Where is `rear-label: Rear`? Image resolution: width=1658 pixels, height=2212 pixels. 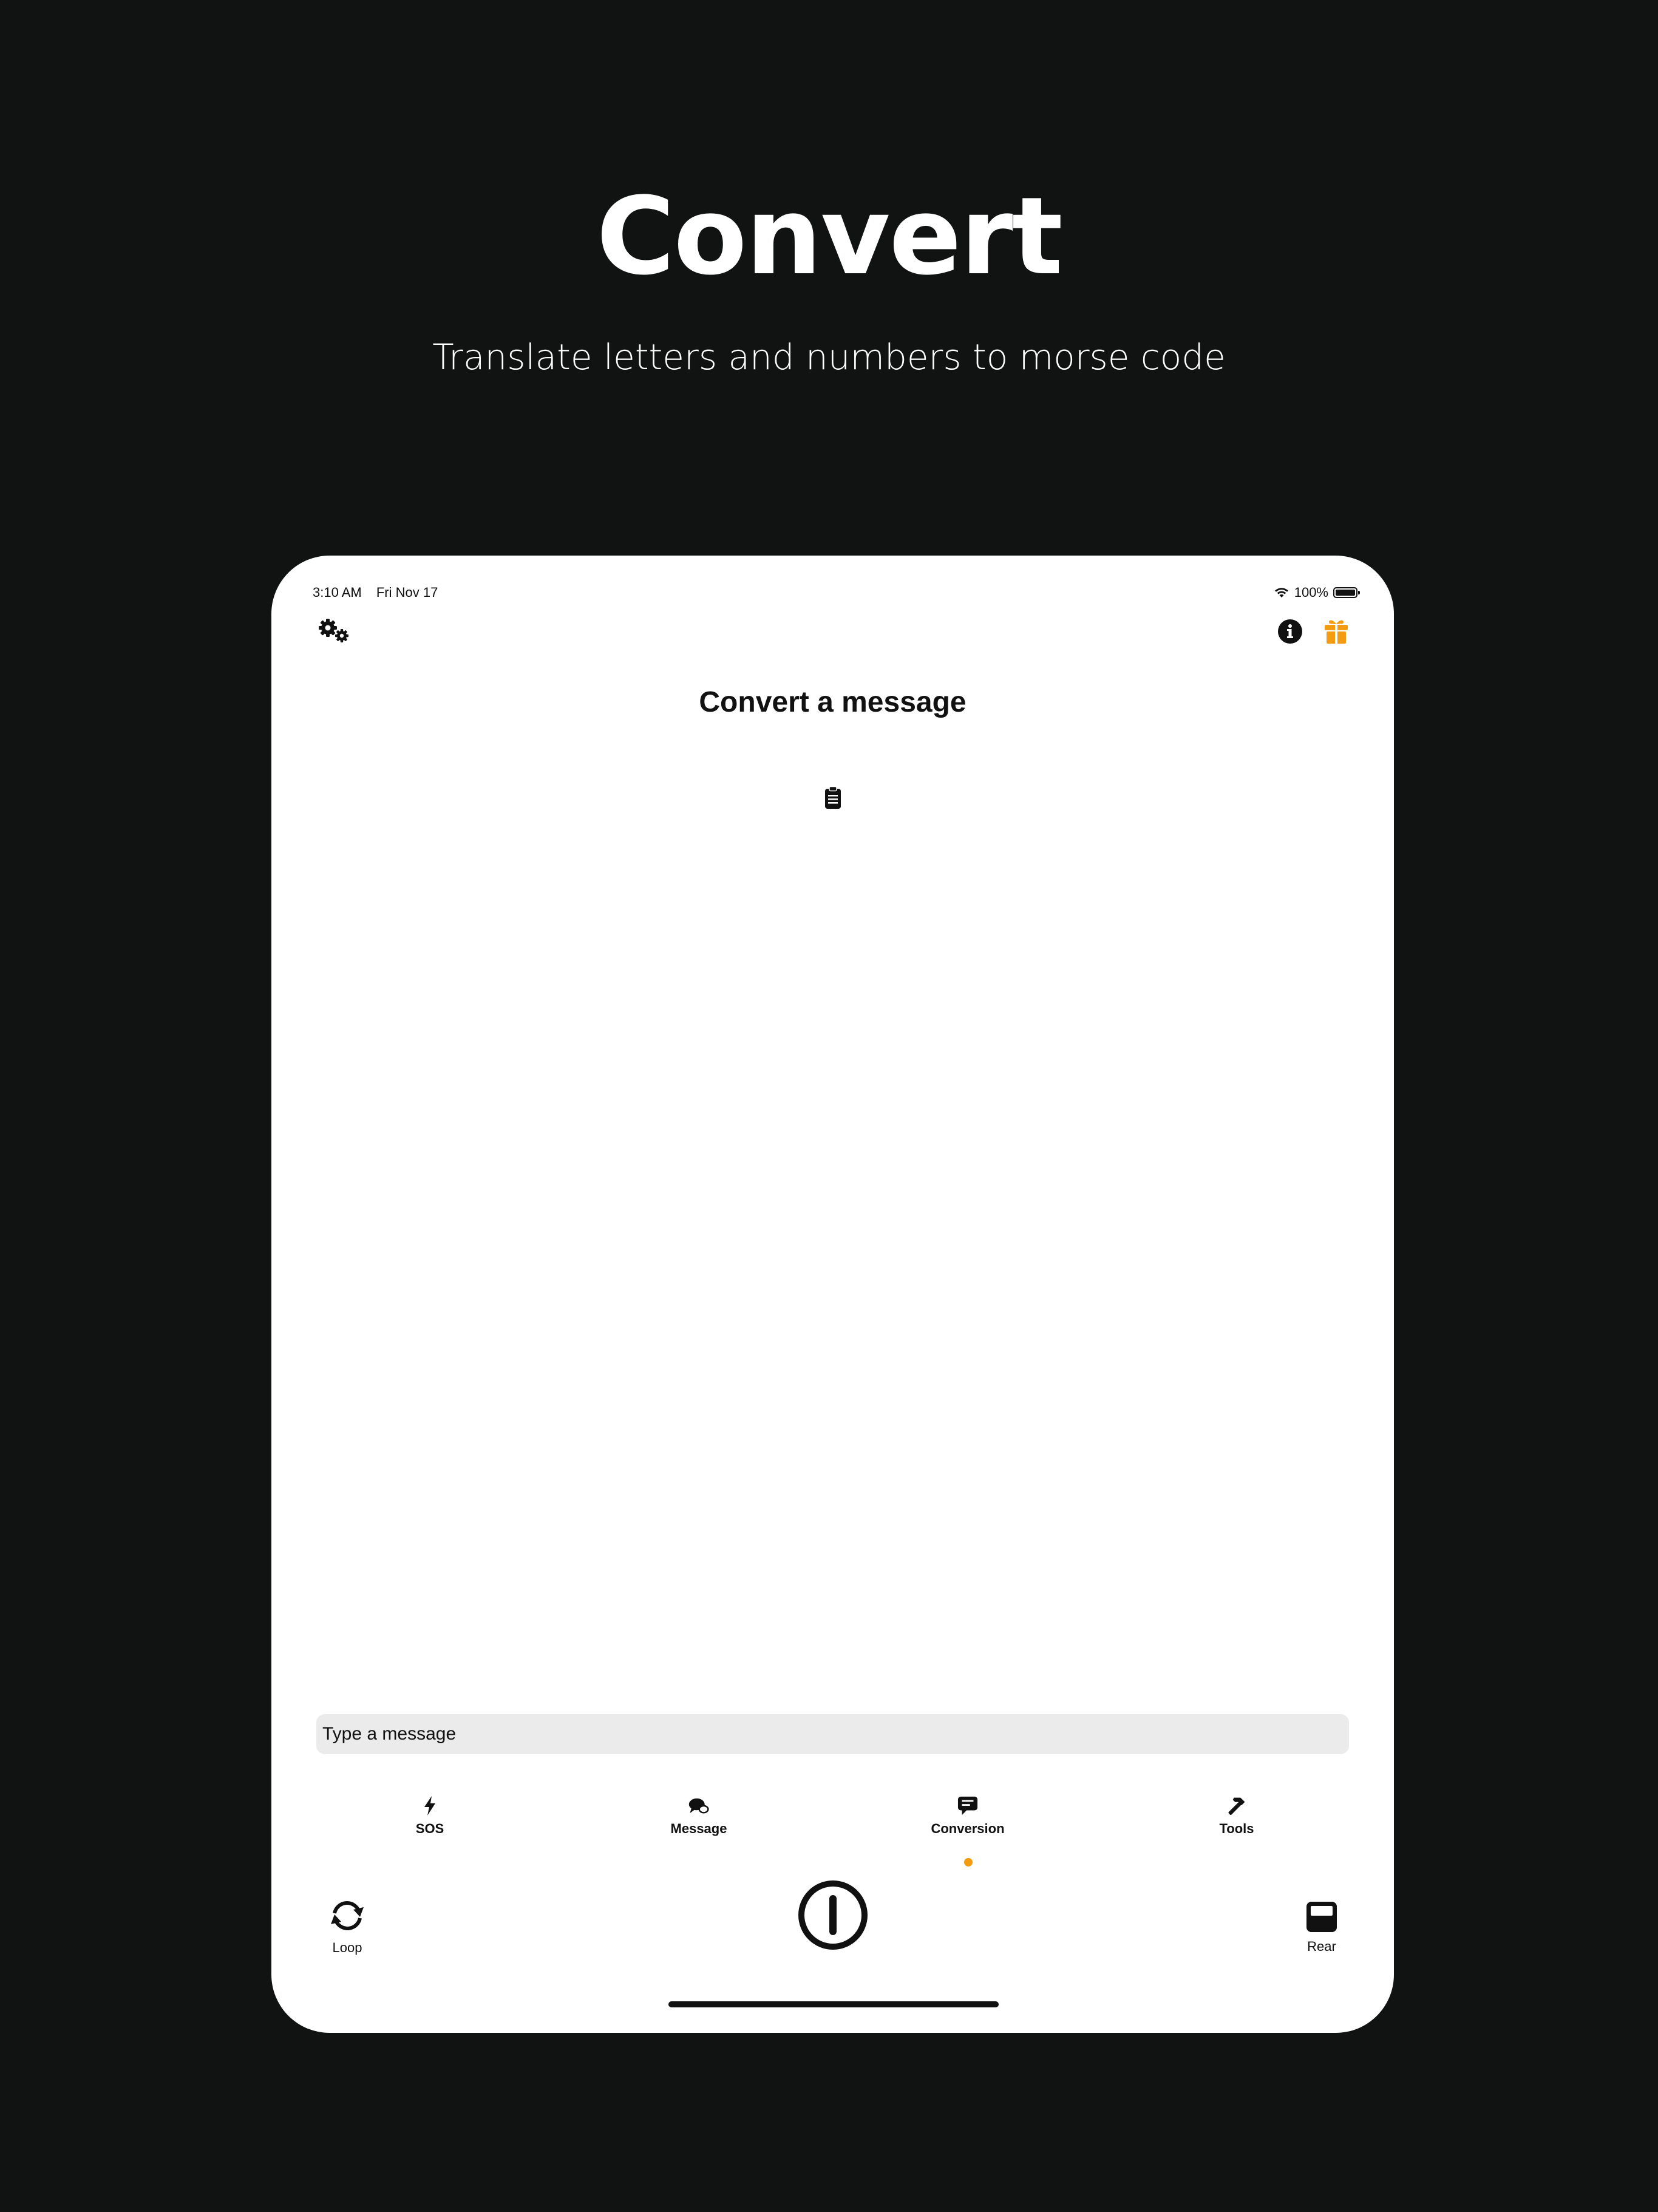 rear-label: Rear is located at coordinates (1321, 1946).